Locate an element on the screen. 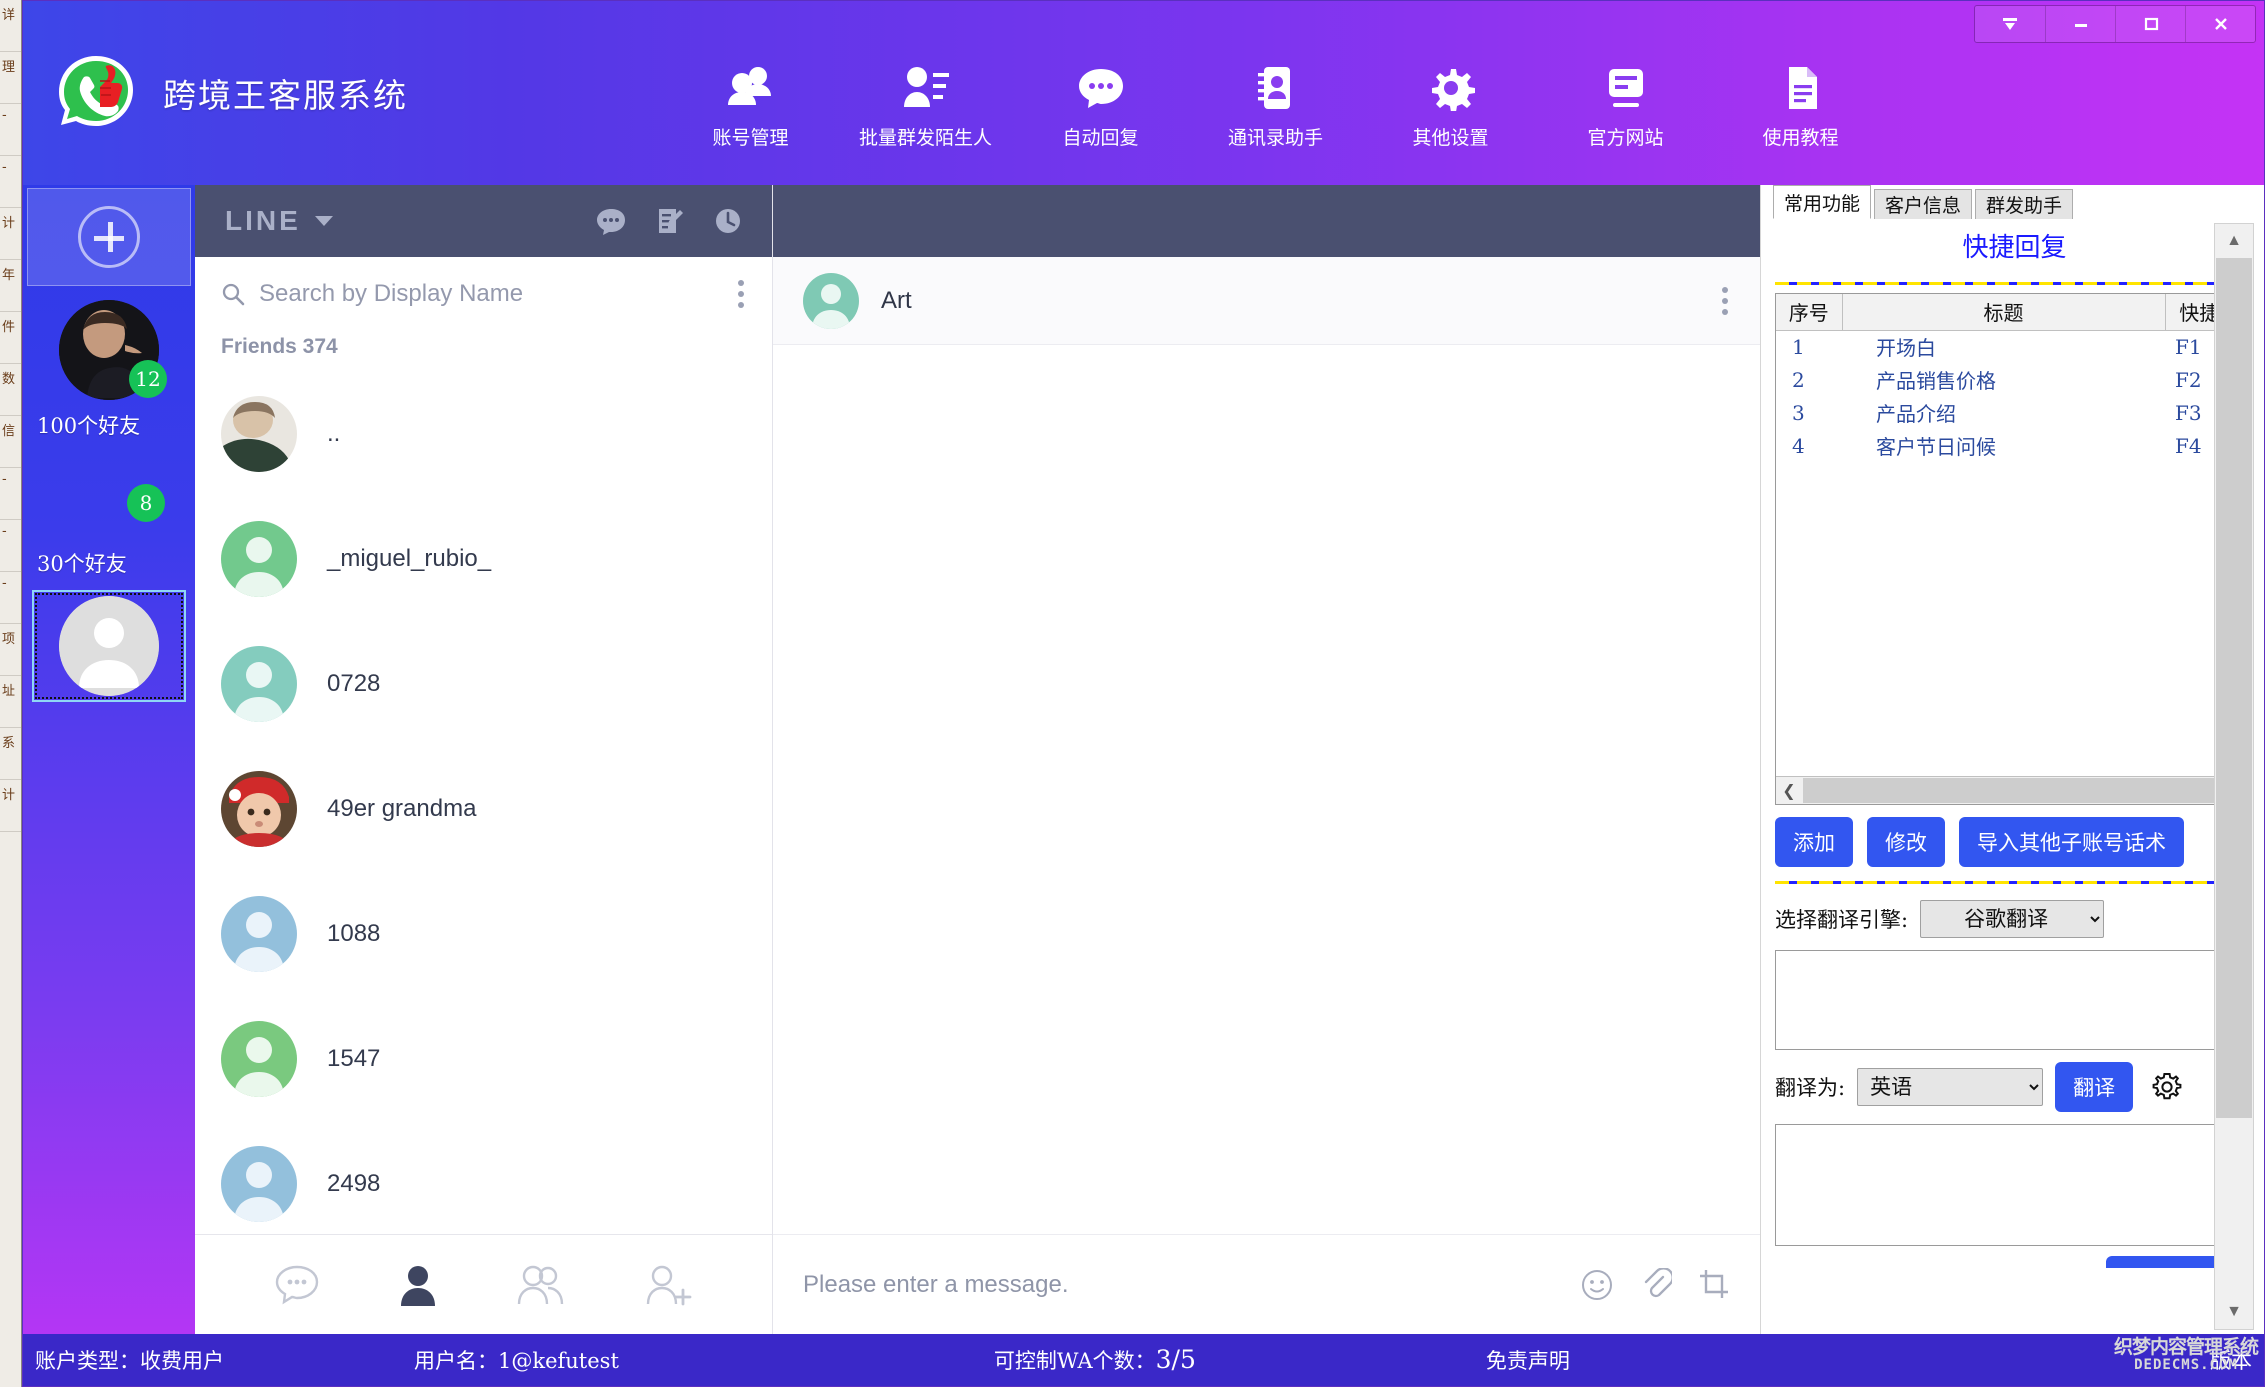  tab-label: 客户信息 is located at coordinates (1923, 206).